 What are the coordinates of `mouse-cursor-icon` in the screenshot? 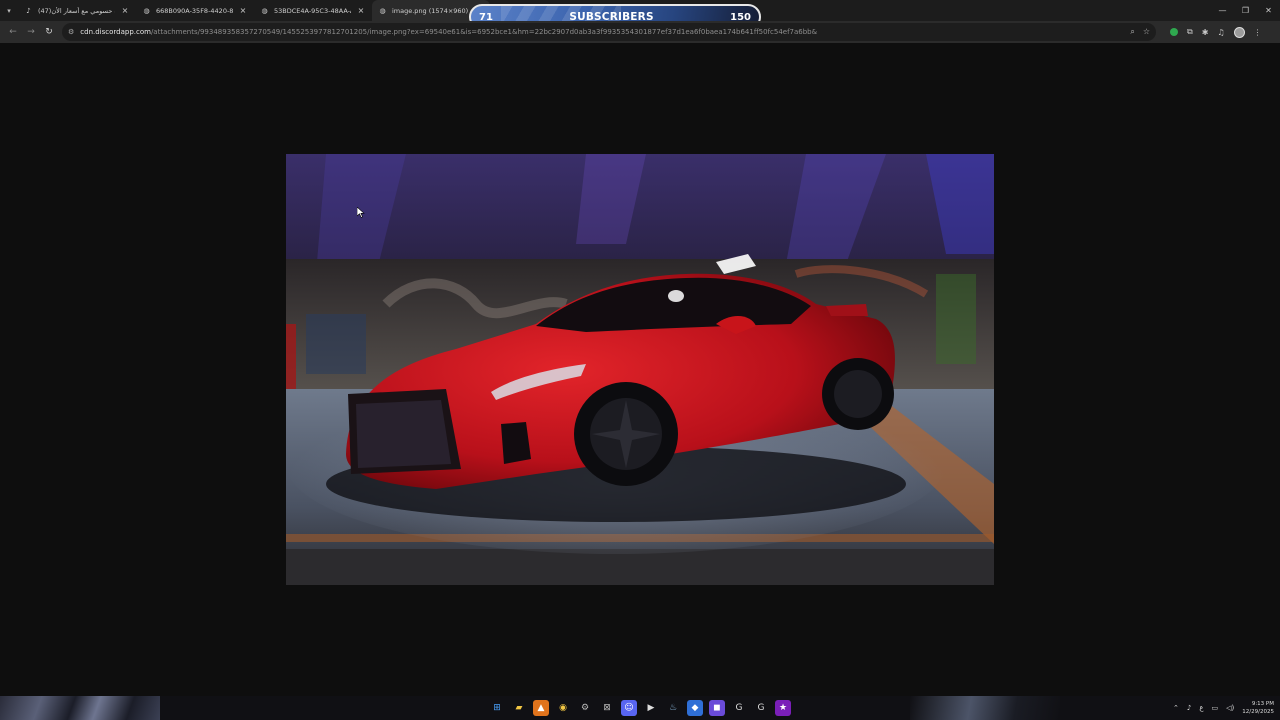 It's located at (361, 212).